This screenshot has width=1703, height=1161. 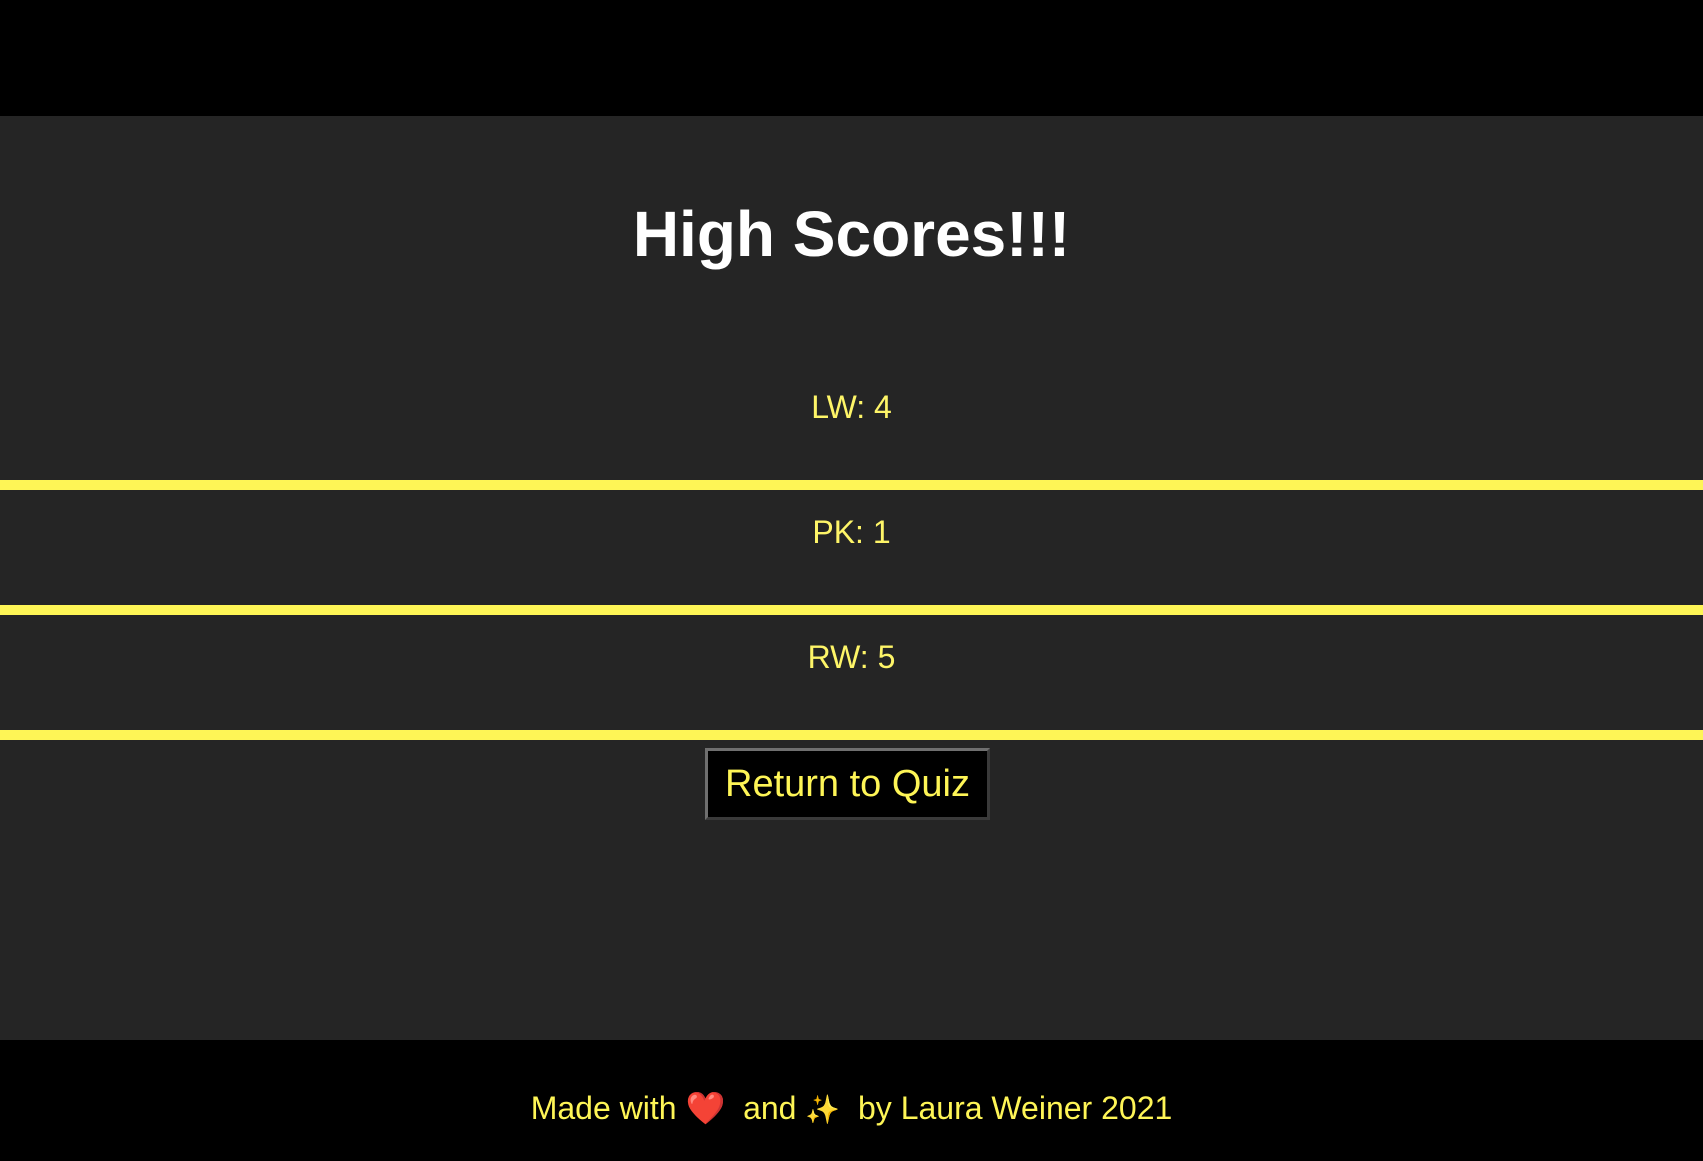 I want to click on footer: Made with ❤️ and ✨ by Laura Weiner 2021, so click(x=851, y=1100).